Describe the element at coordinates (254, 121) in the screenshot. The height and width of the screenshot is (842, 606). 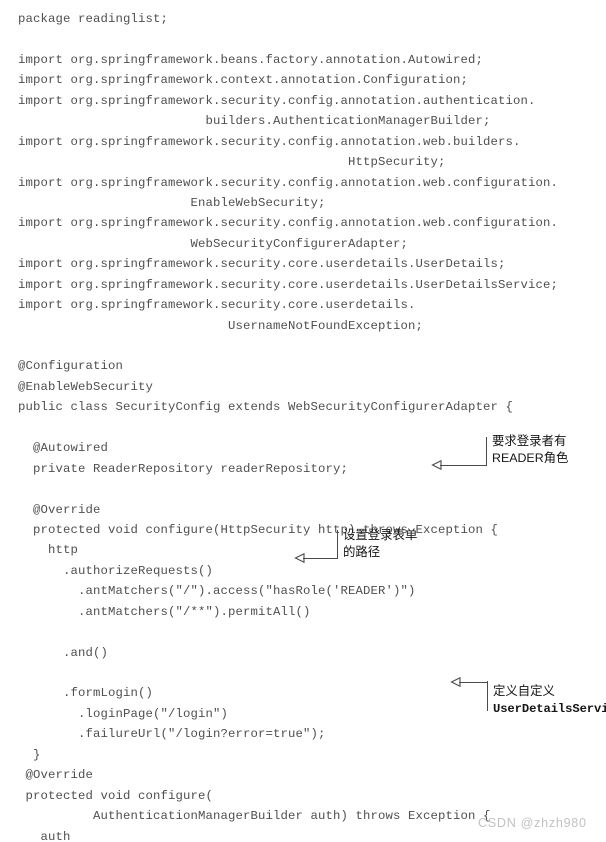
I see `code-line: builders.AuthenticationManagerBuilder;` at that location.